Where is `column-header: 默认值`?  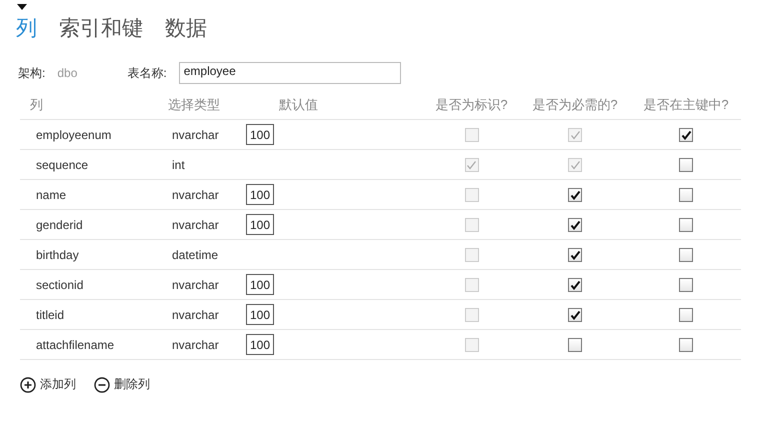 column-header: 默认值 is located at coordinates (335, 108).